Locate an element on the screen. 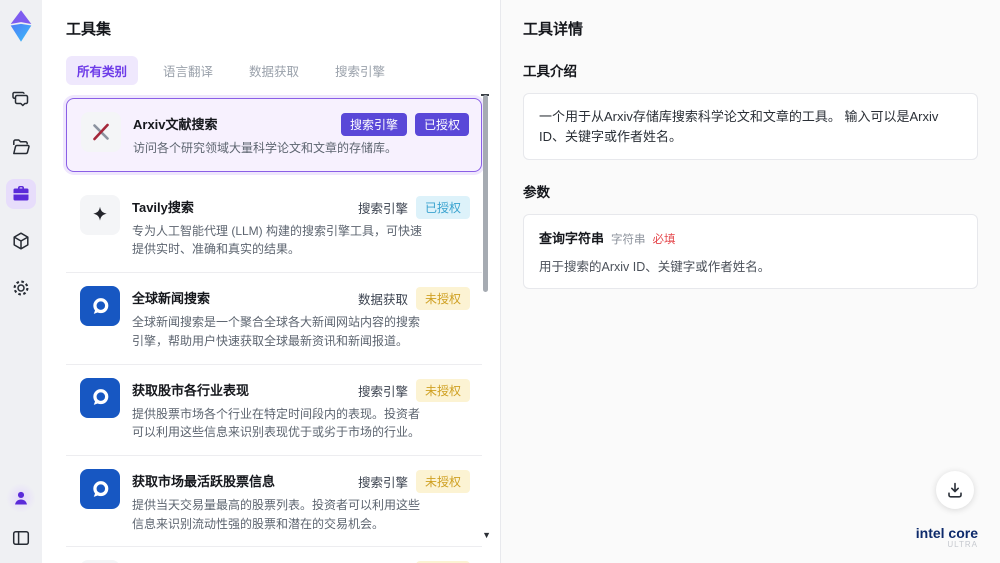 The height and width of the screenshot is (563, 1000). sparkle-icon is located at coordinates (100, 214).